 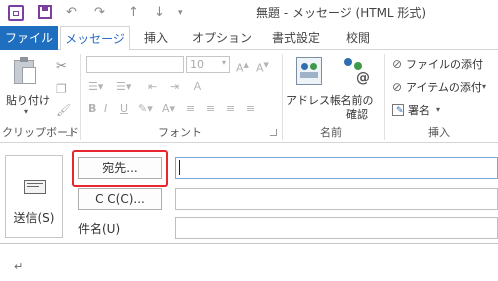 What do you see at coordinates (105, 109) in the screenshot?
I see `italic-icon: I` at bounding box center [105, 109].